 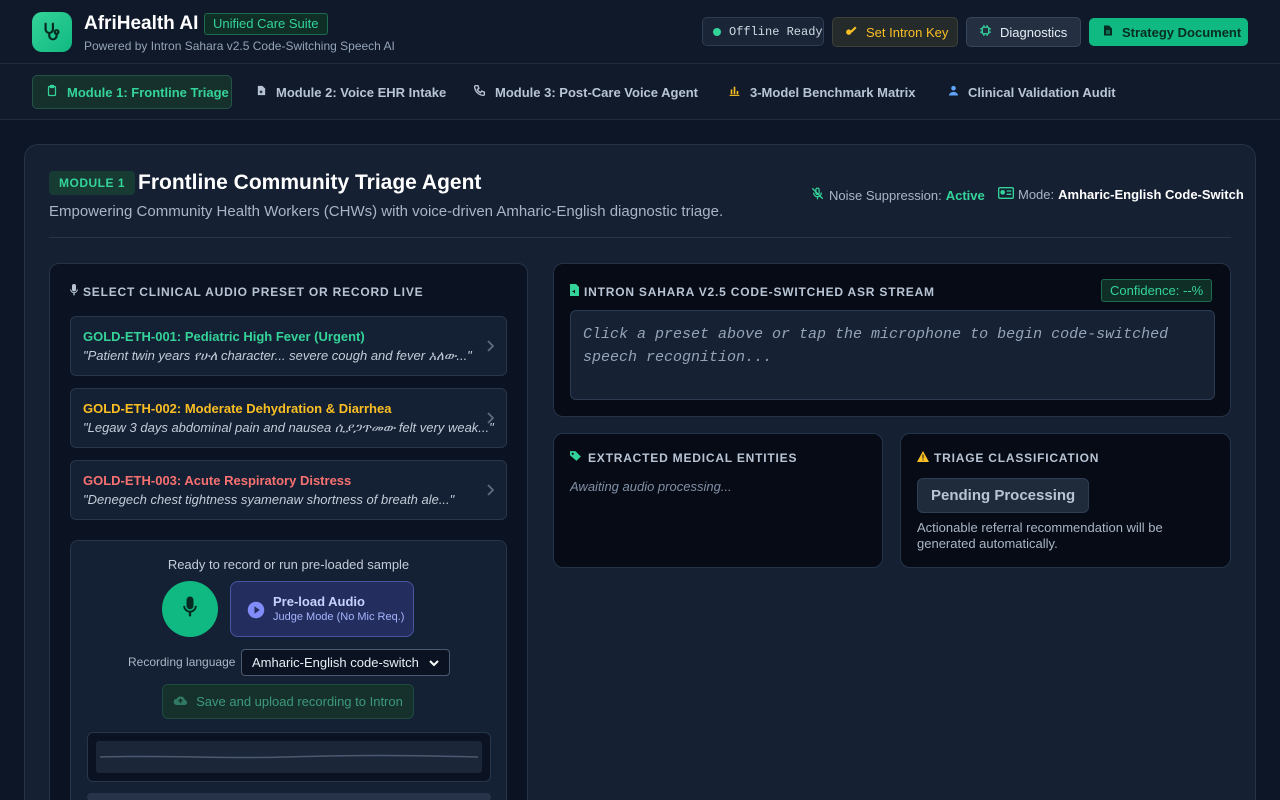 What do you see at coordinates (361, 92) in the screenshot?
I see `tab-label: Module 2: Voice EHR Intake` at bounding box center [361, 92].